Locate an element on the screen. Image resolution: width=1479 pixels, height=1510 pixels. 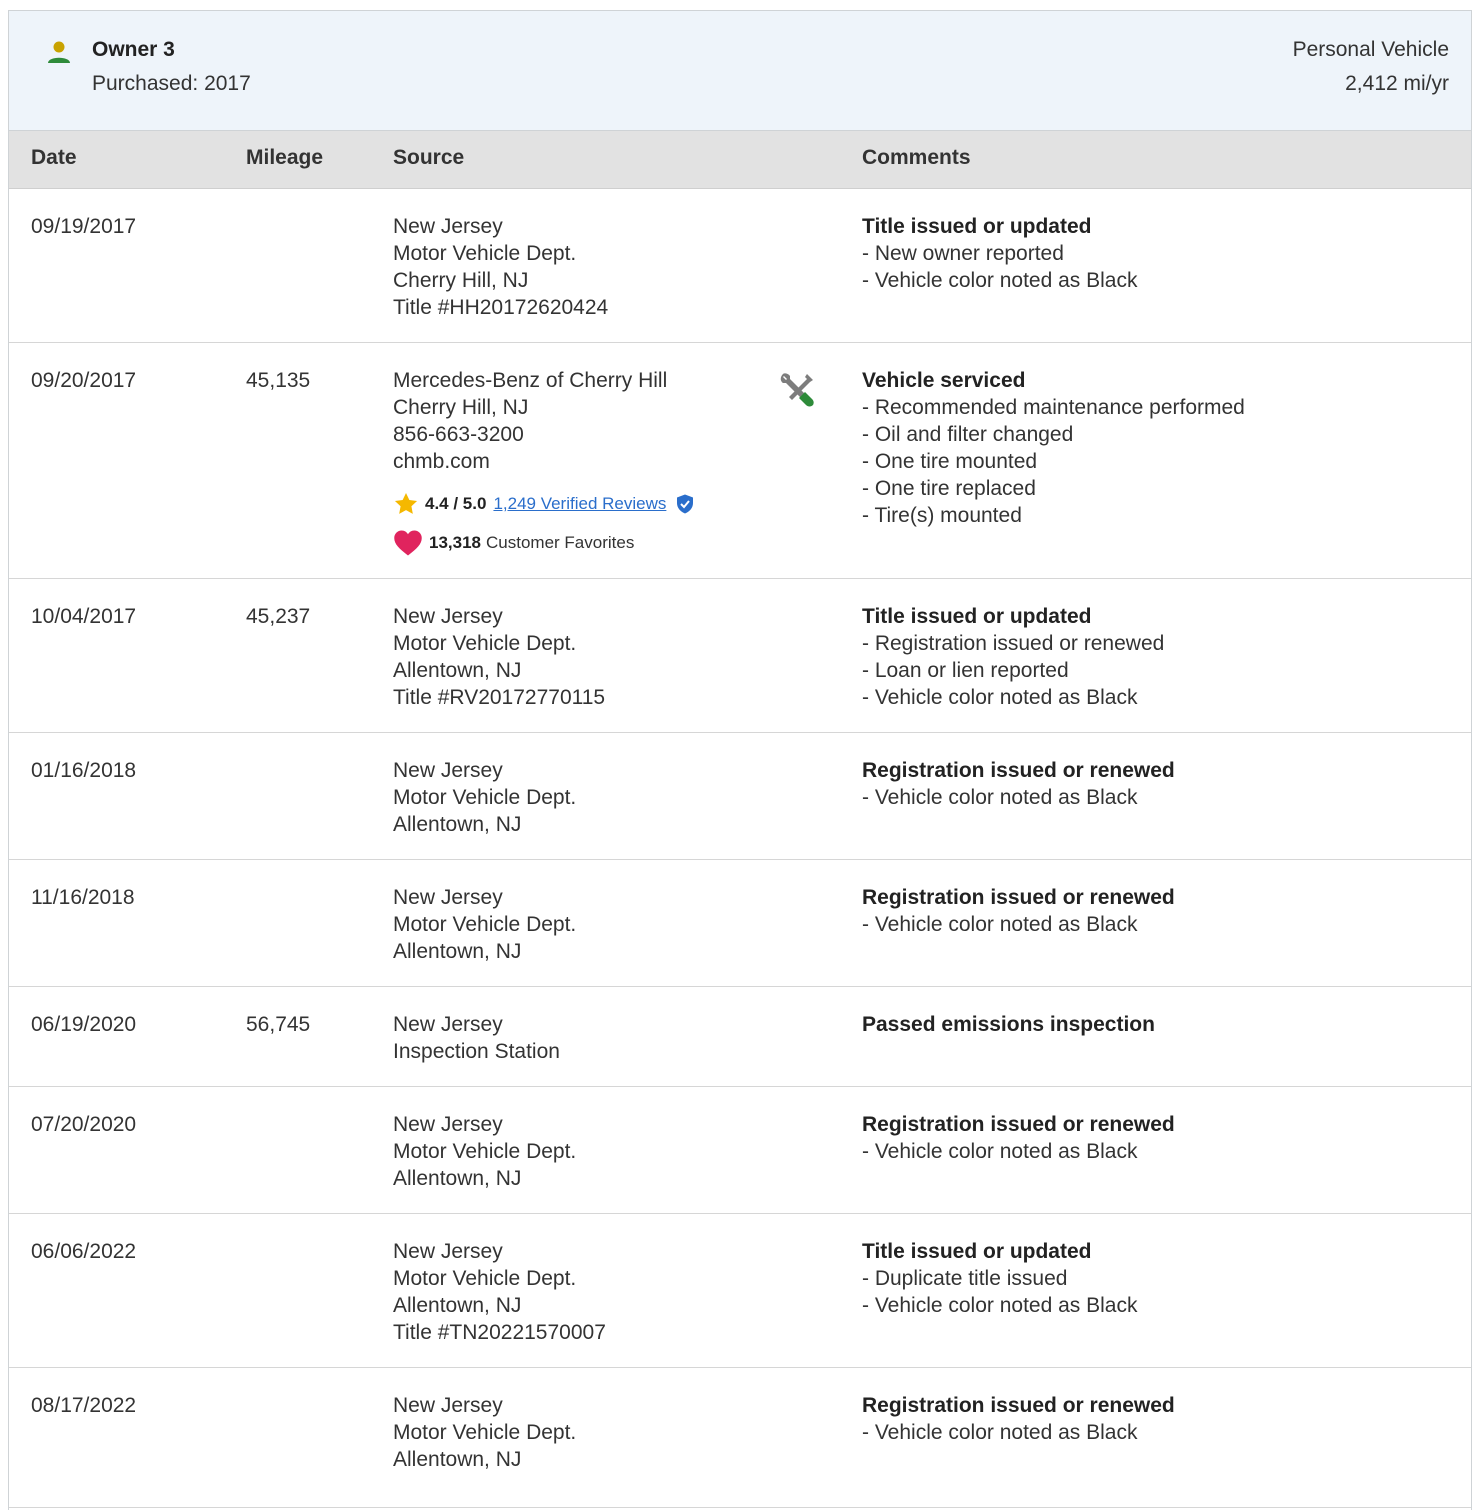
person-icon is located at coordinates (59, 52).